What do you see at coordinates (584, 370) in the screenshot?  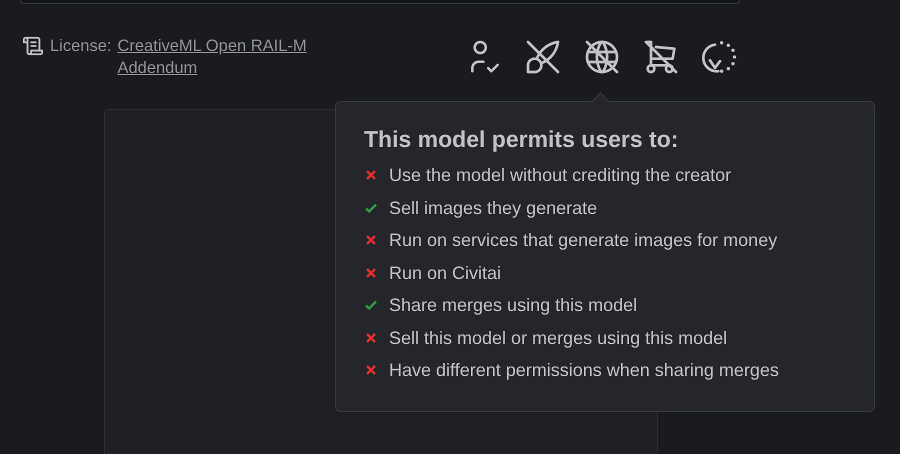 I see `permission-text: Have different permissions when sharing merges` at bounding box center [584, 370].